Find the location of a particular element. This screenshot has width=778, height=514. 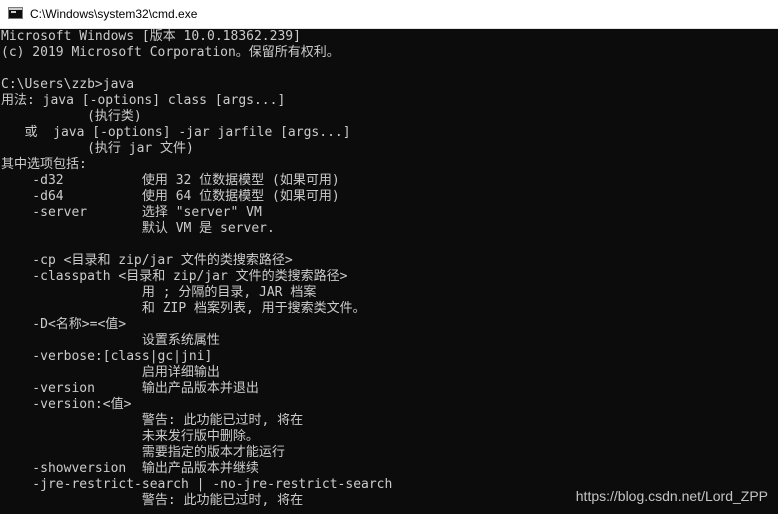

console-line: 未来发行版中删除。 is located at coordinates (130, 436).